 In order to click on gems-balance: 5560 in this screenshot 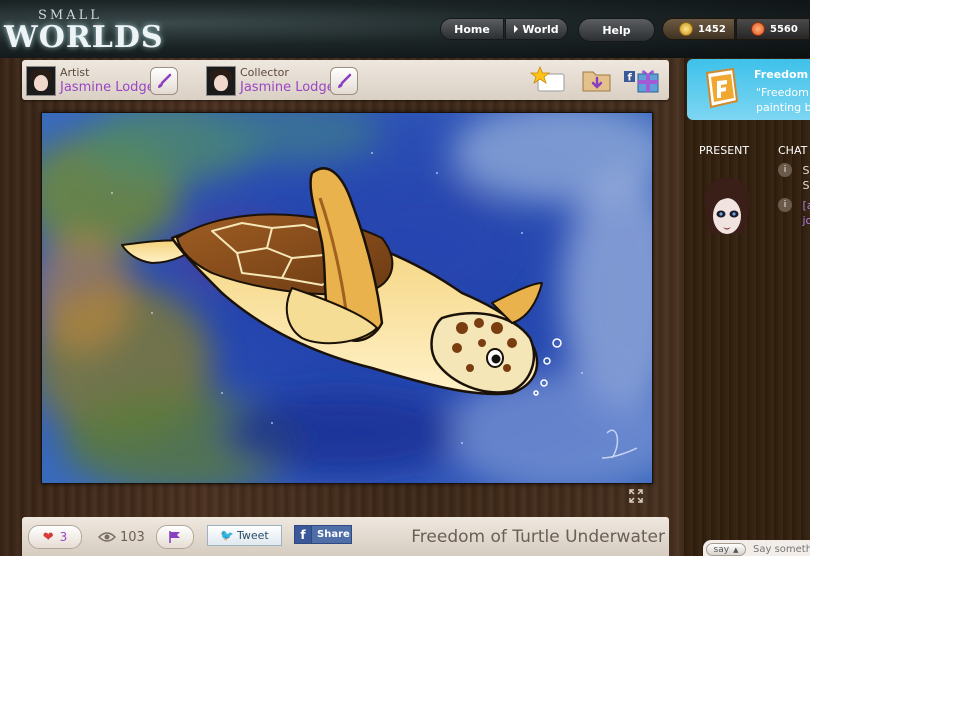, I will do `click(773, 29)`.